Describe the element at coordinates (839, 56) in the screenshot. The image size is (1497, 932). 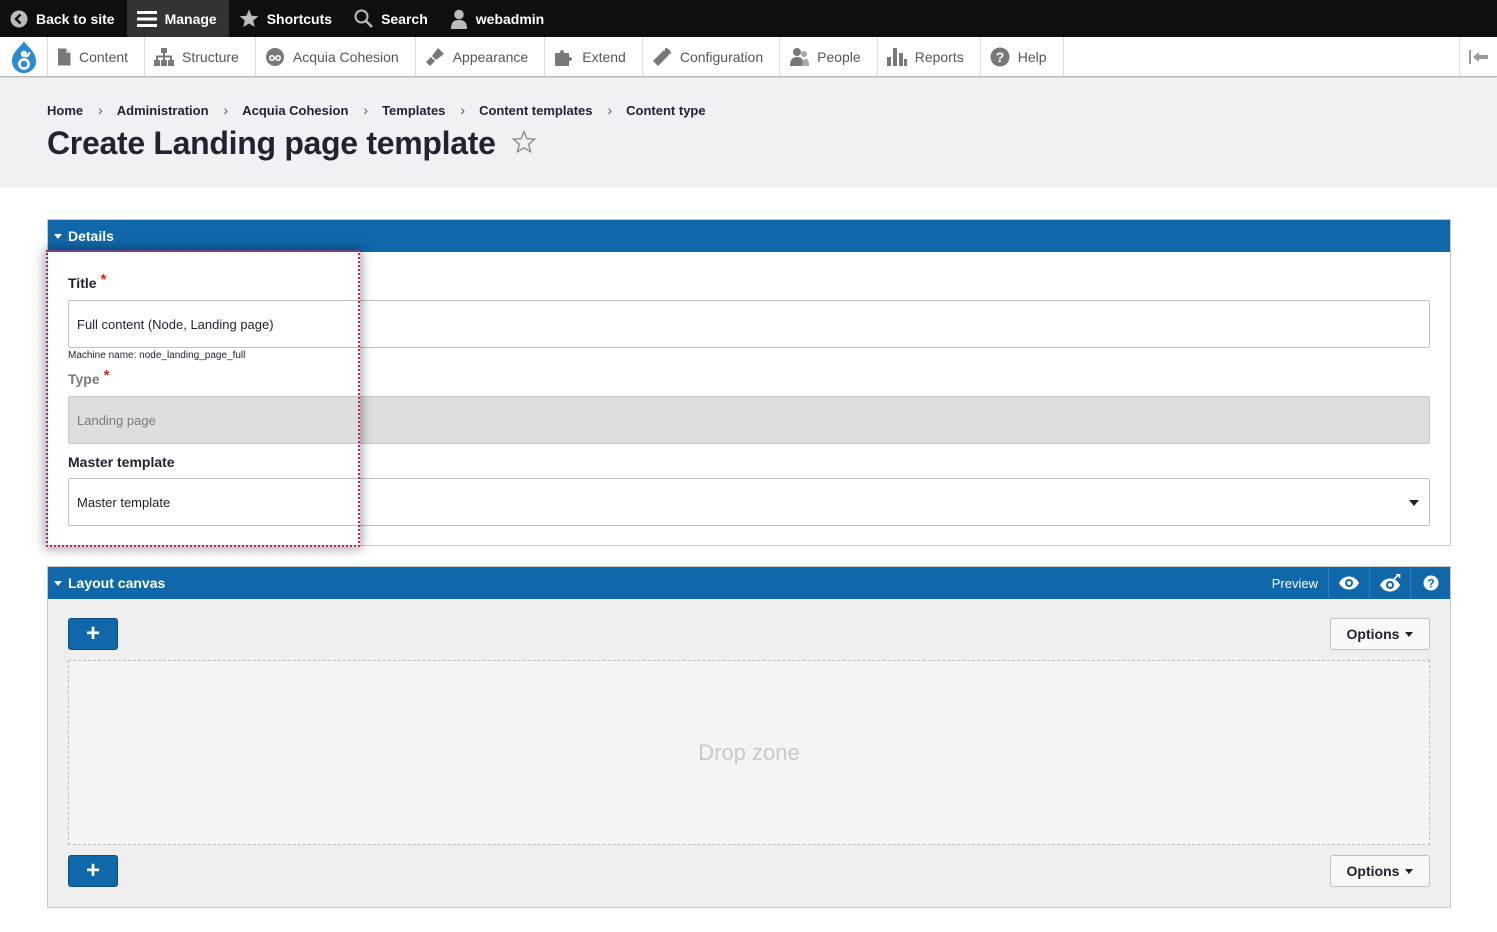
I see `tray-item-label: People` at that location.